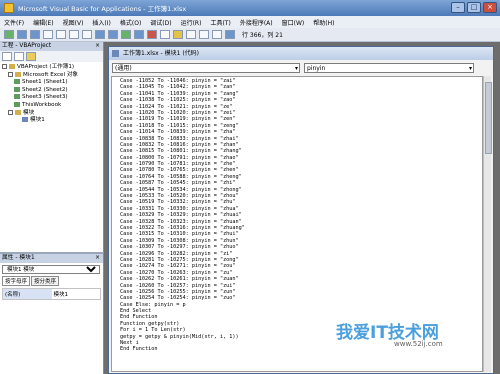  What do you see at coordinates (191, 22) in the screenshot?
I see `menu-run: 运行(R)` at bounding box center [191, 22].